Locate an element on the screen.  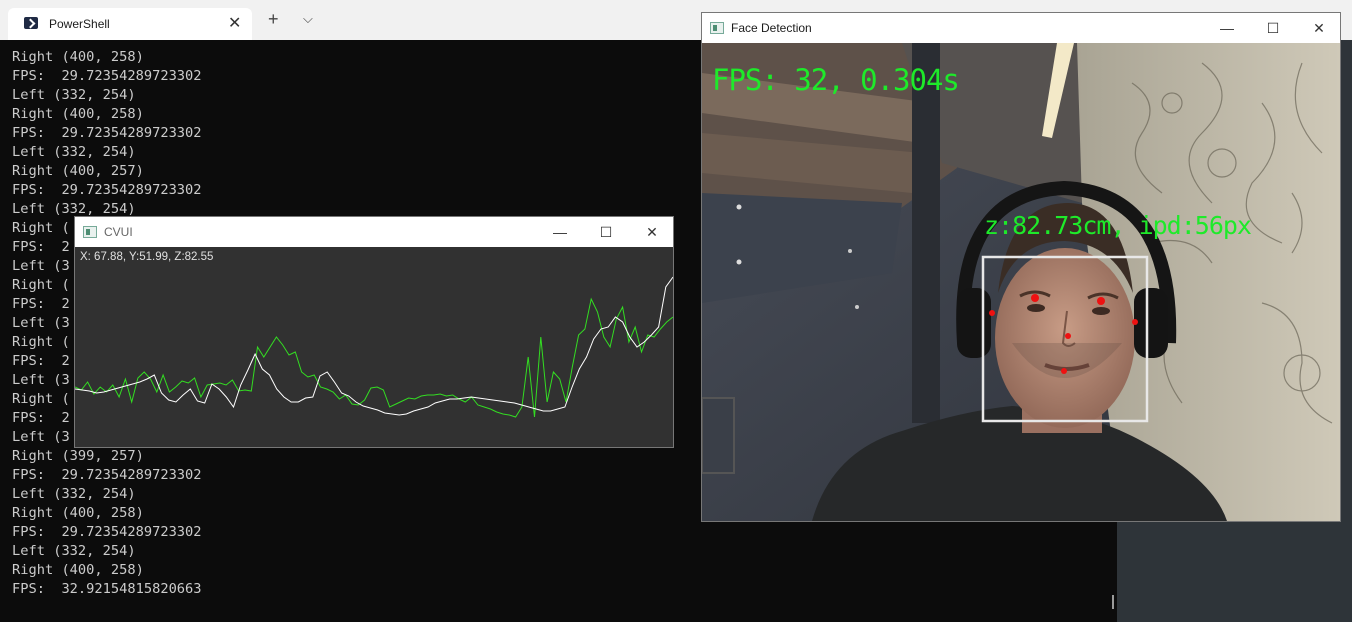
distance-overlay: z:82.73cm, ipd:56px is located at coordinates (1118, 225).